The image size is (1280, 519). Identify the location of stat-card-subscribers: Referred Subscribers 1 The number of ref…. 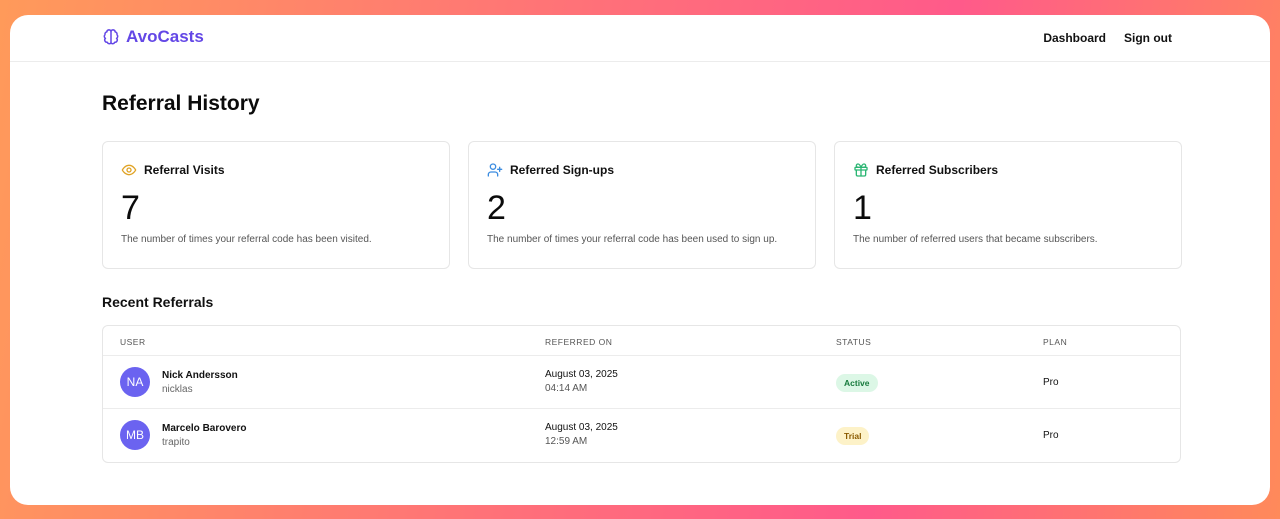
(1008, 205).